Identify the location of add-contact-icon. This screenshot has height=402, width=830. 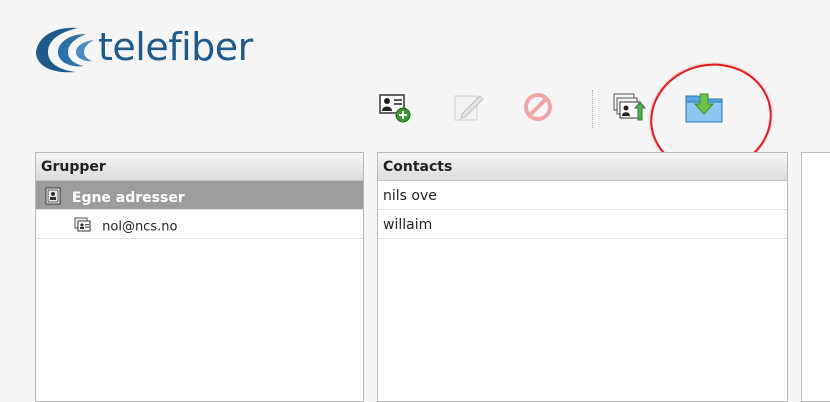
(395, 108).